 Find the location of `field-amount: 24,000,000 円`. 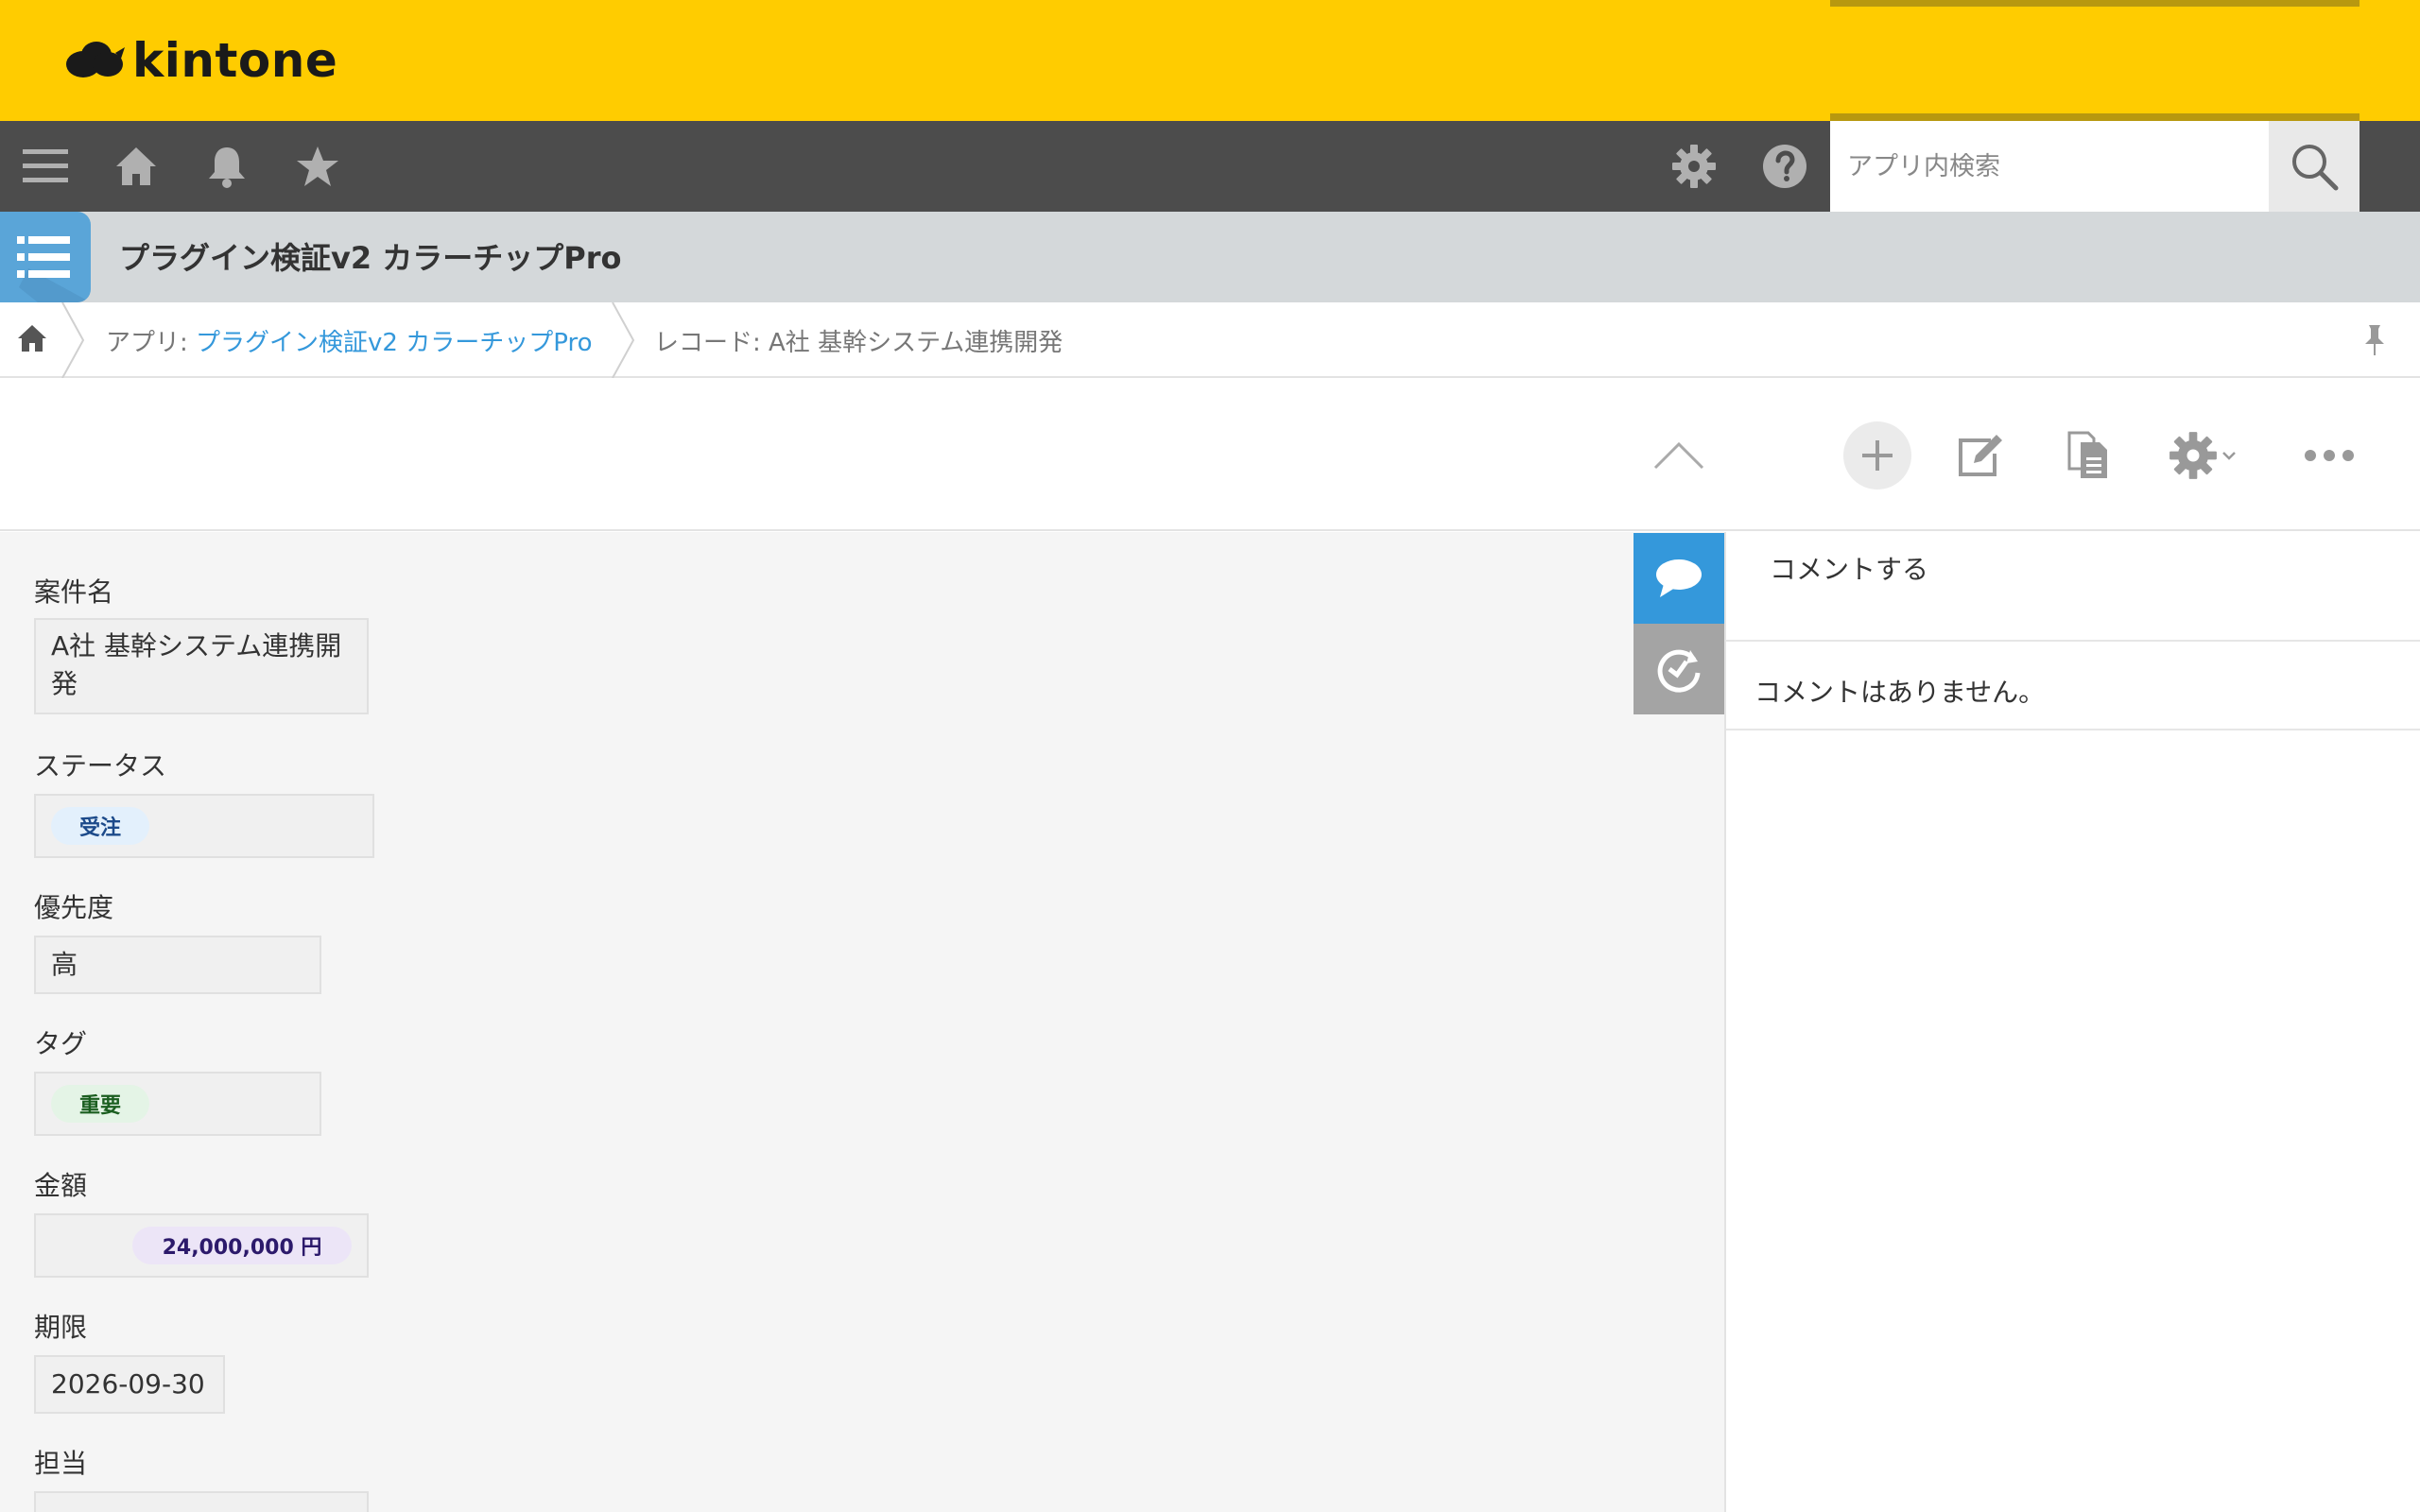

field-amount: 24,000,000 円 is located at coordinates (201, 1245).